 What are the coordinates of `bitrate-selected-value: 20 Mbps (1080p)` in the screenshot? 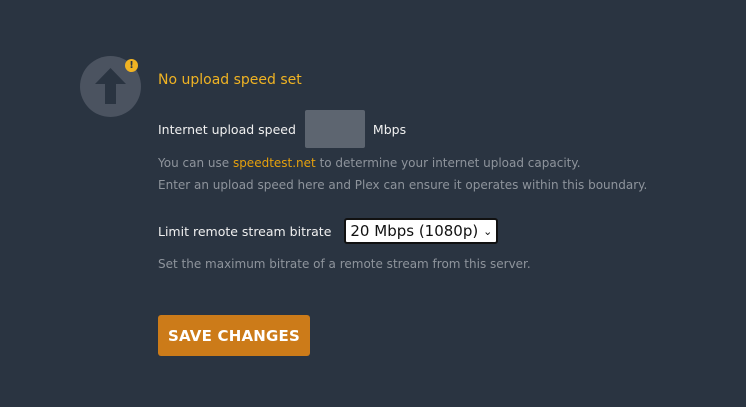 It's located at (414, 231).